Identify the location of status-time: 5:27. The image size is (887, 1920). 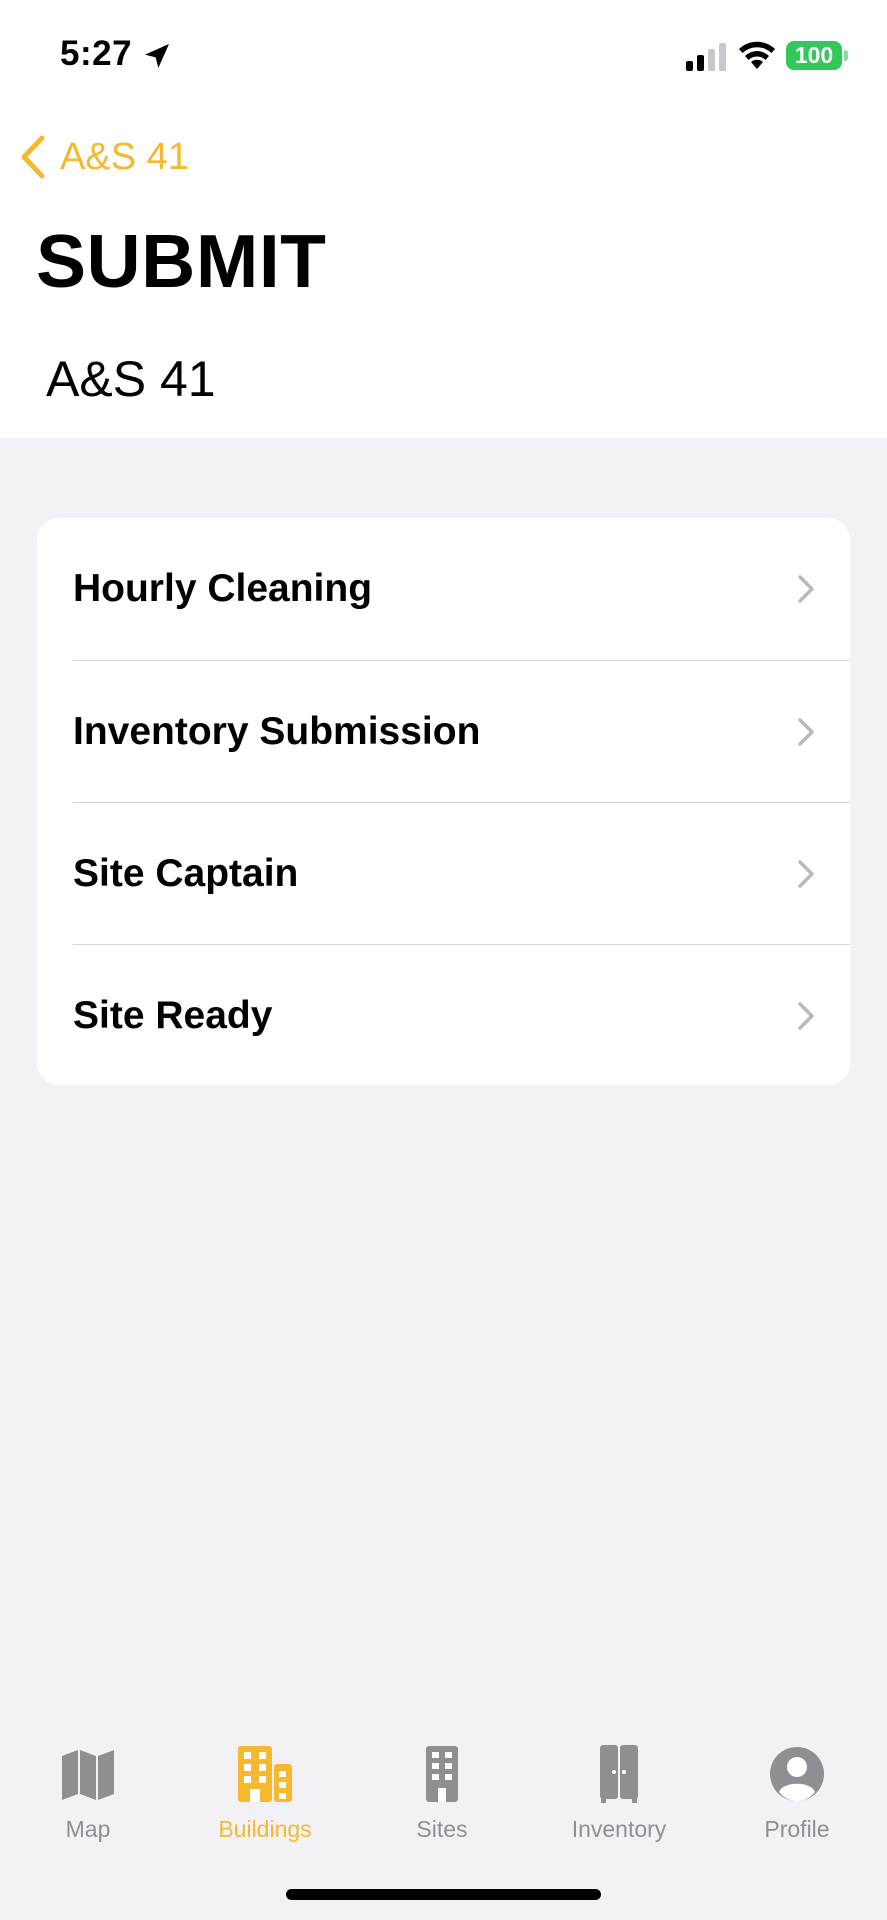
(96, 53).